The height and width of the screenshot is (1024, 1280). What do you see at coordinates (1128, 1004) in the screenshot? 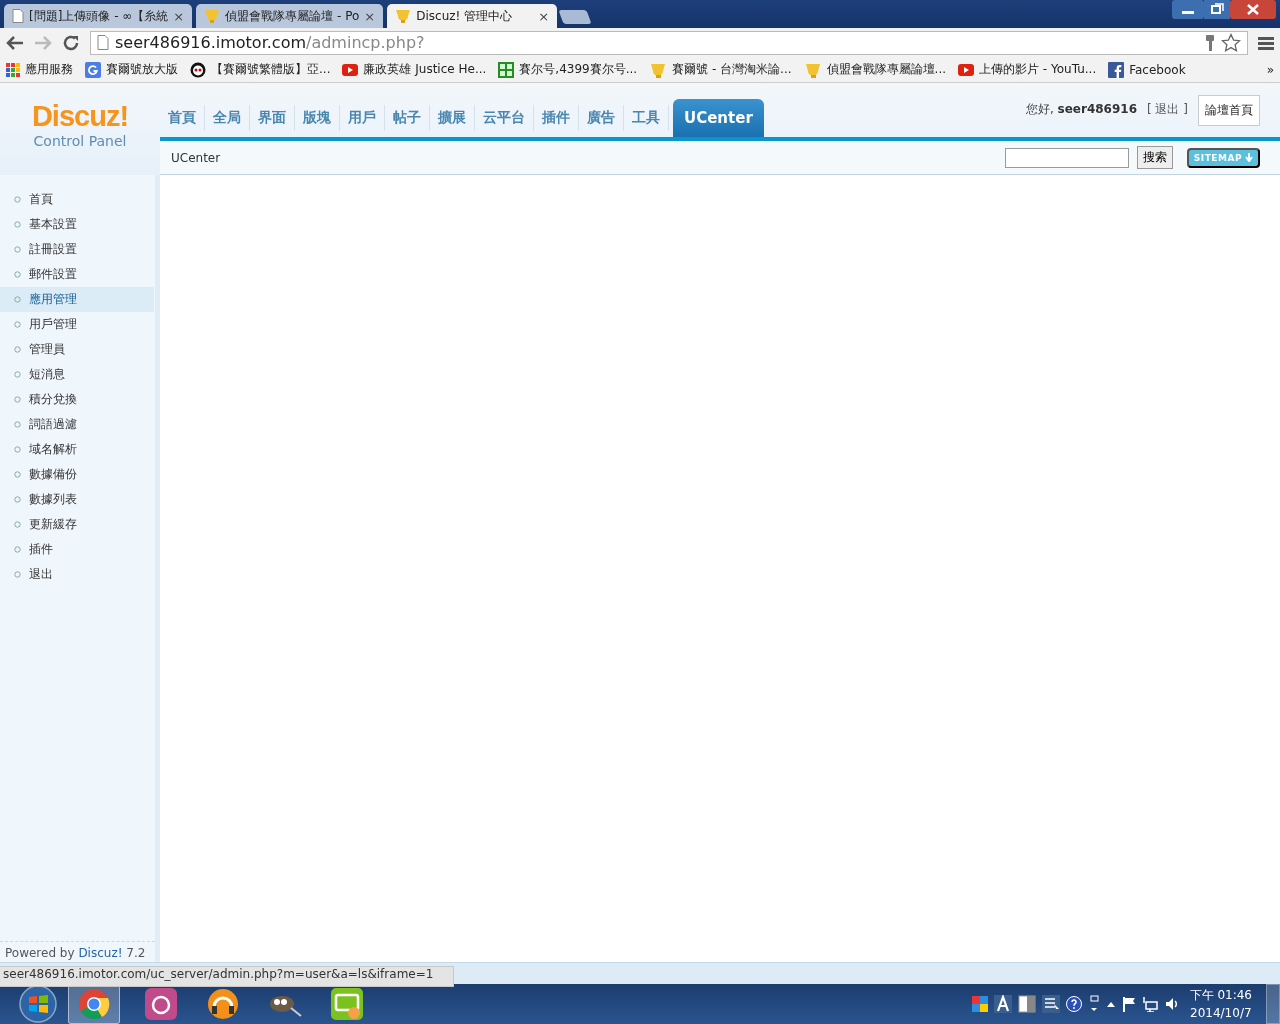
I see `flag-icon` at bounding box center [1128, 1004].